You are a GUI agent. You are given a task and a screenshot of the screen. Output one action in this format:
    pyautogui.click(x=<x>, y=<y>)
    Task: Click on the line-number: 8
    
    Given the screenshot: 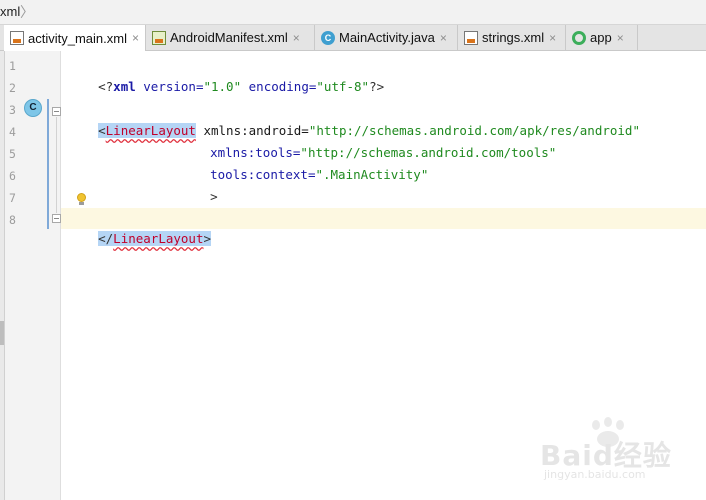 What is the action you would take?
    pyautogui.click(x=12, y=220)
    